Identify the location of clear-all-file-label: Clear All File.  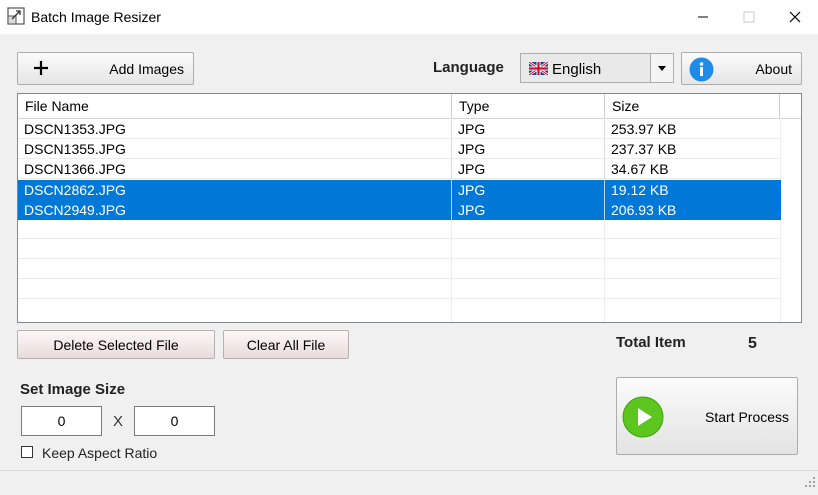
(286, 344).